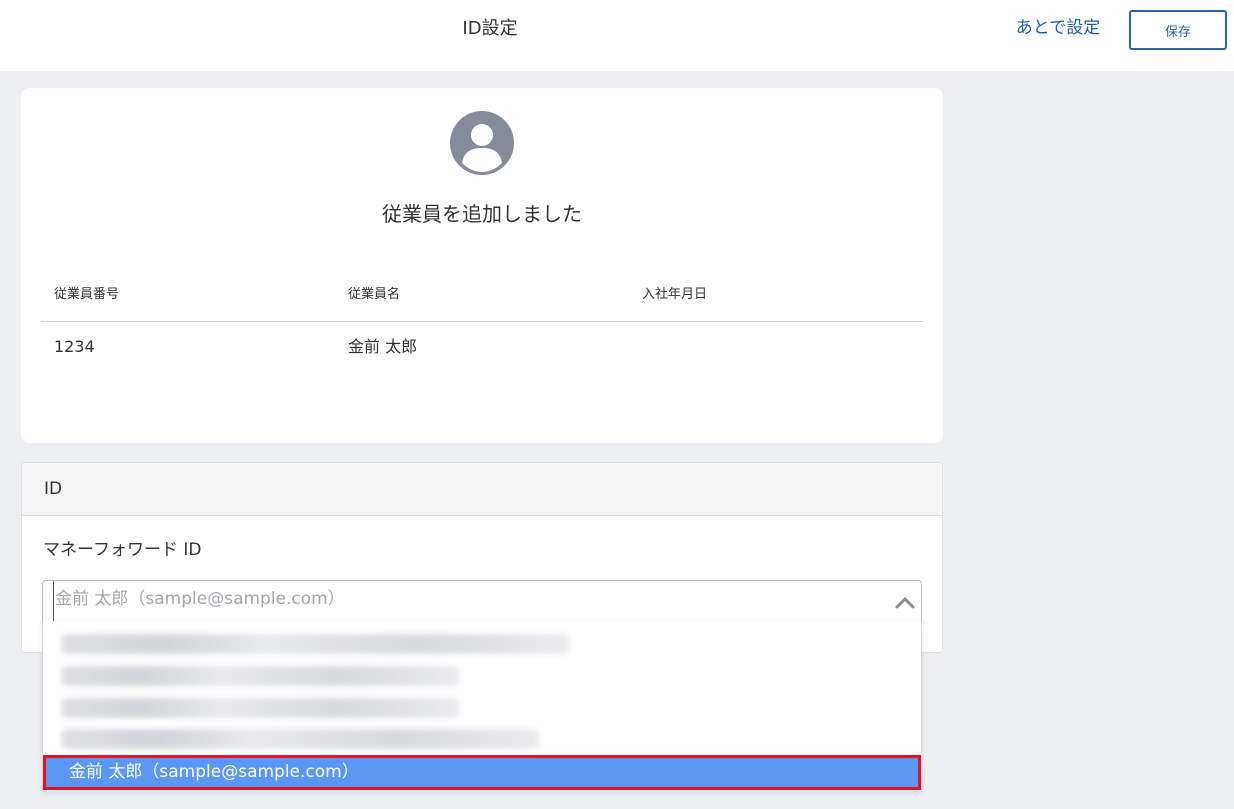  I want to click on user-circle-icon, so click(482, 143).